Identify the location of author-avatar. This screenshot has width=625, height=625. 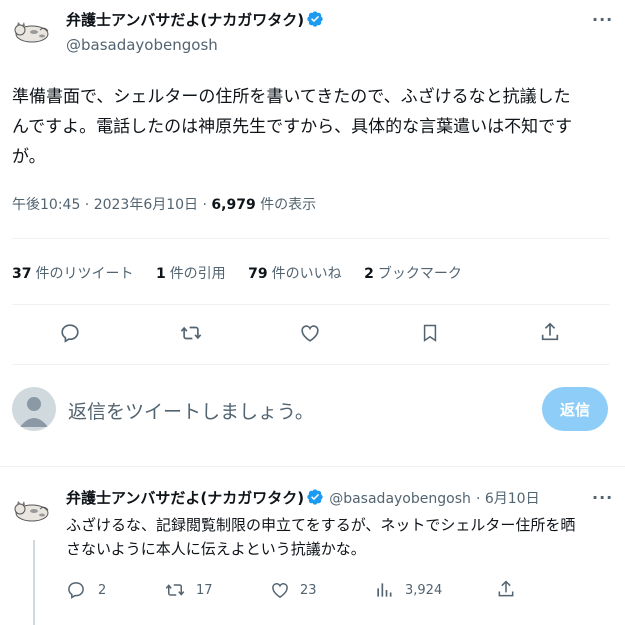
(32, 30).